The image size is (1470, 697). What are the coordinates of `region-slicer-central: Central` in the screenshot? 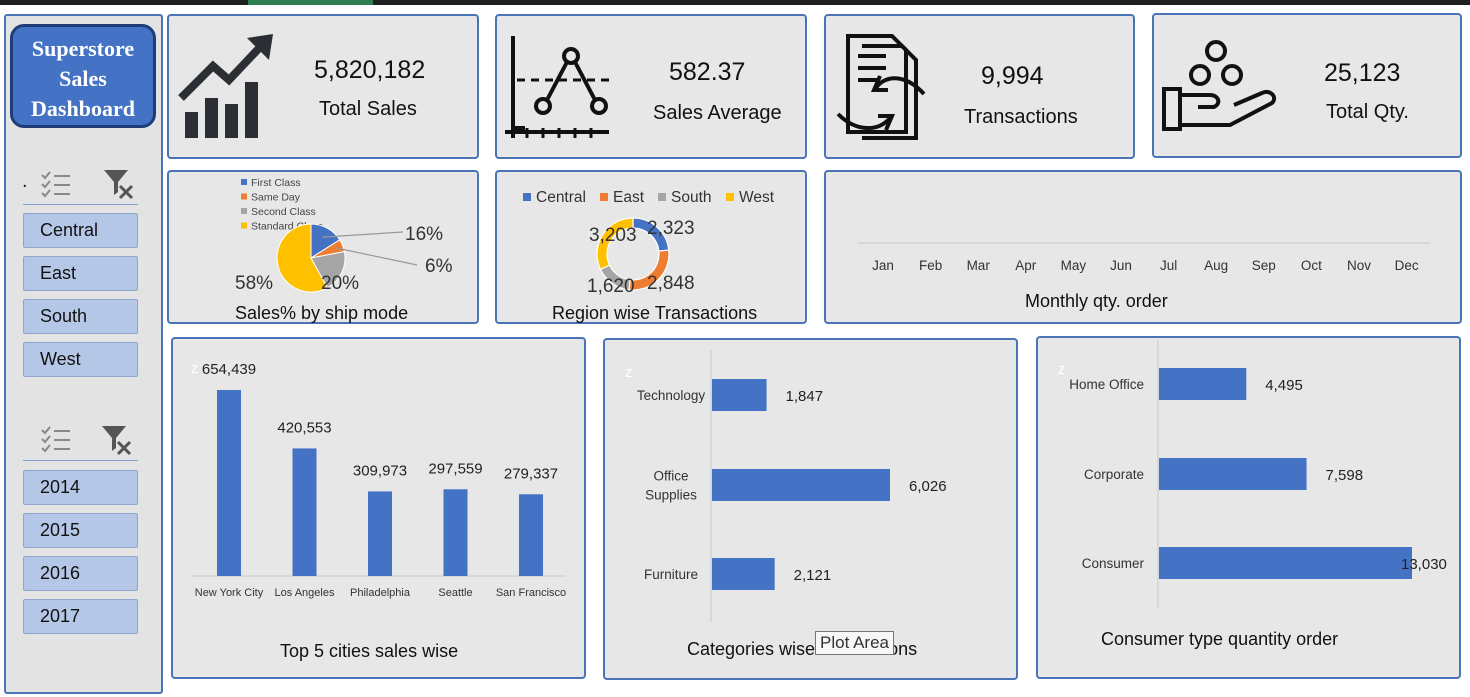 It's located at (80, 230).